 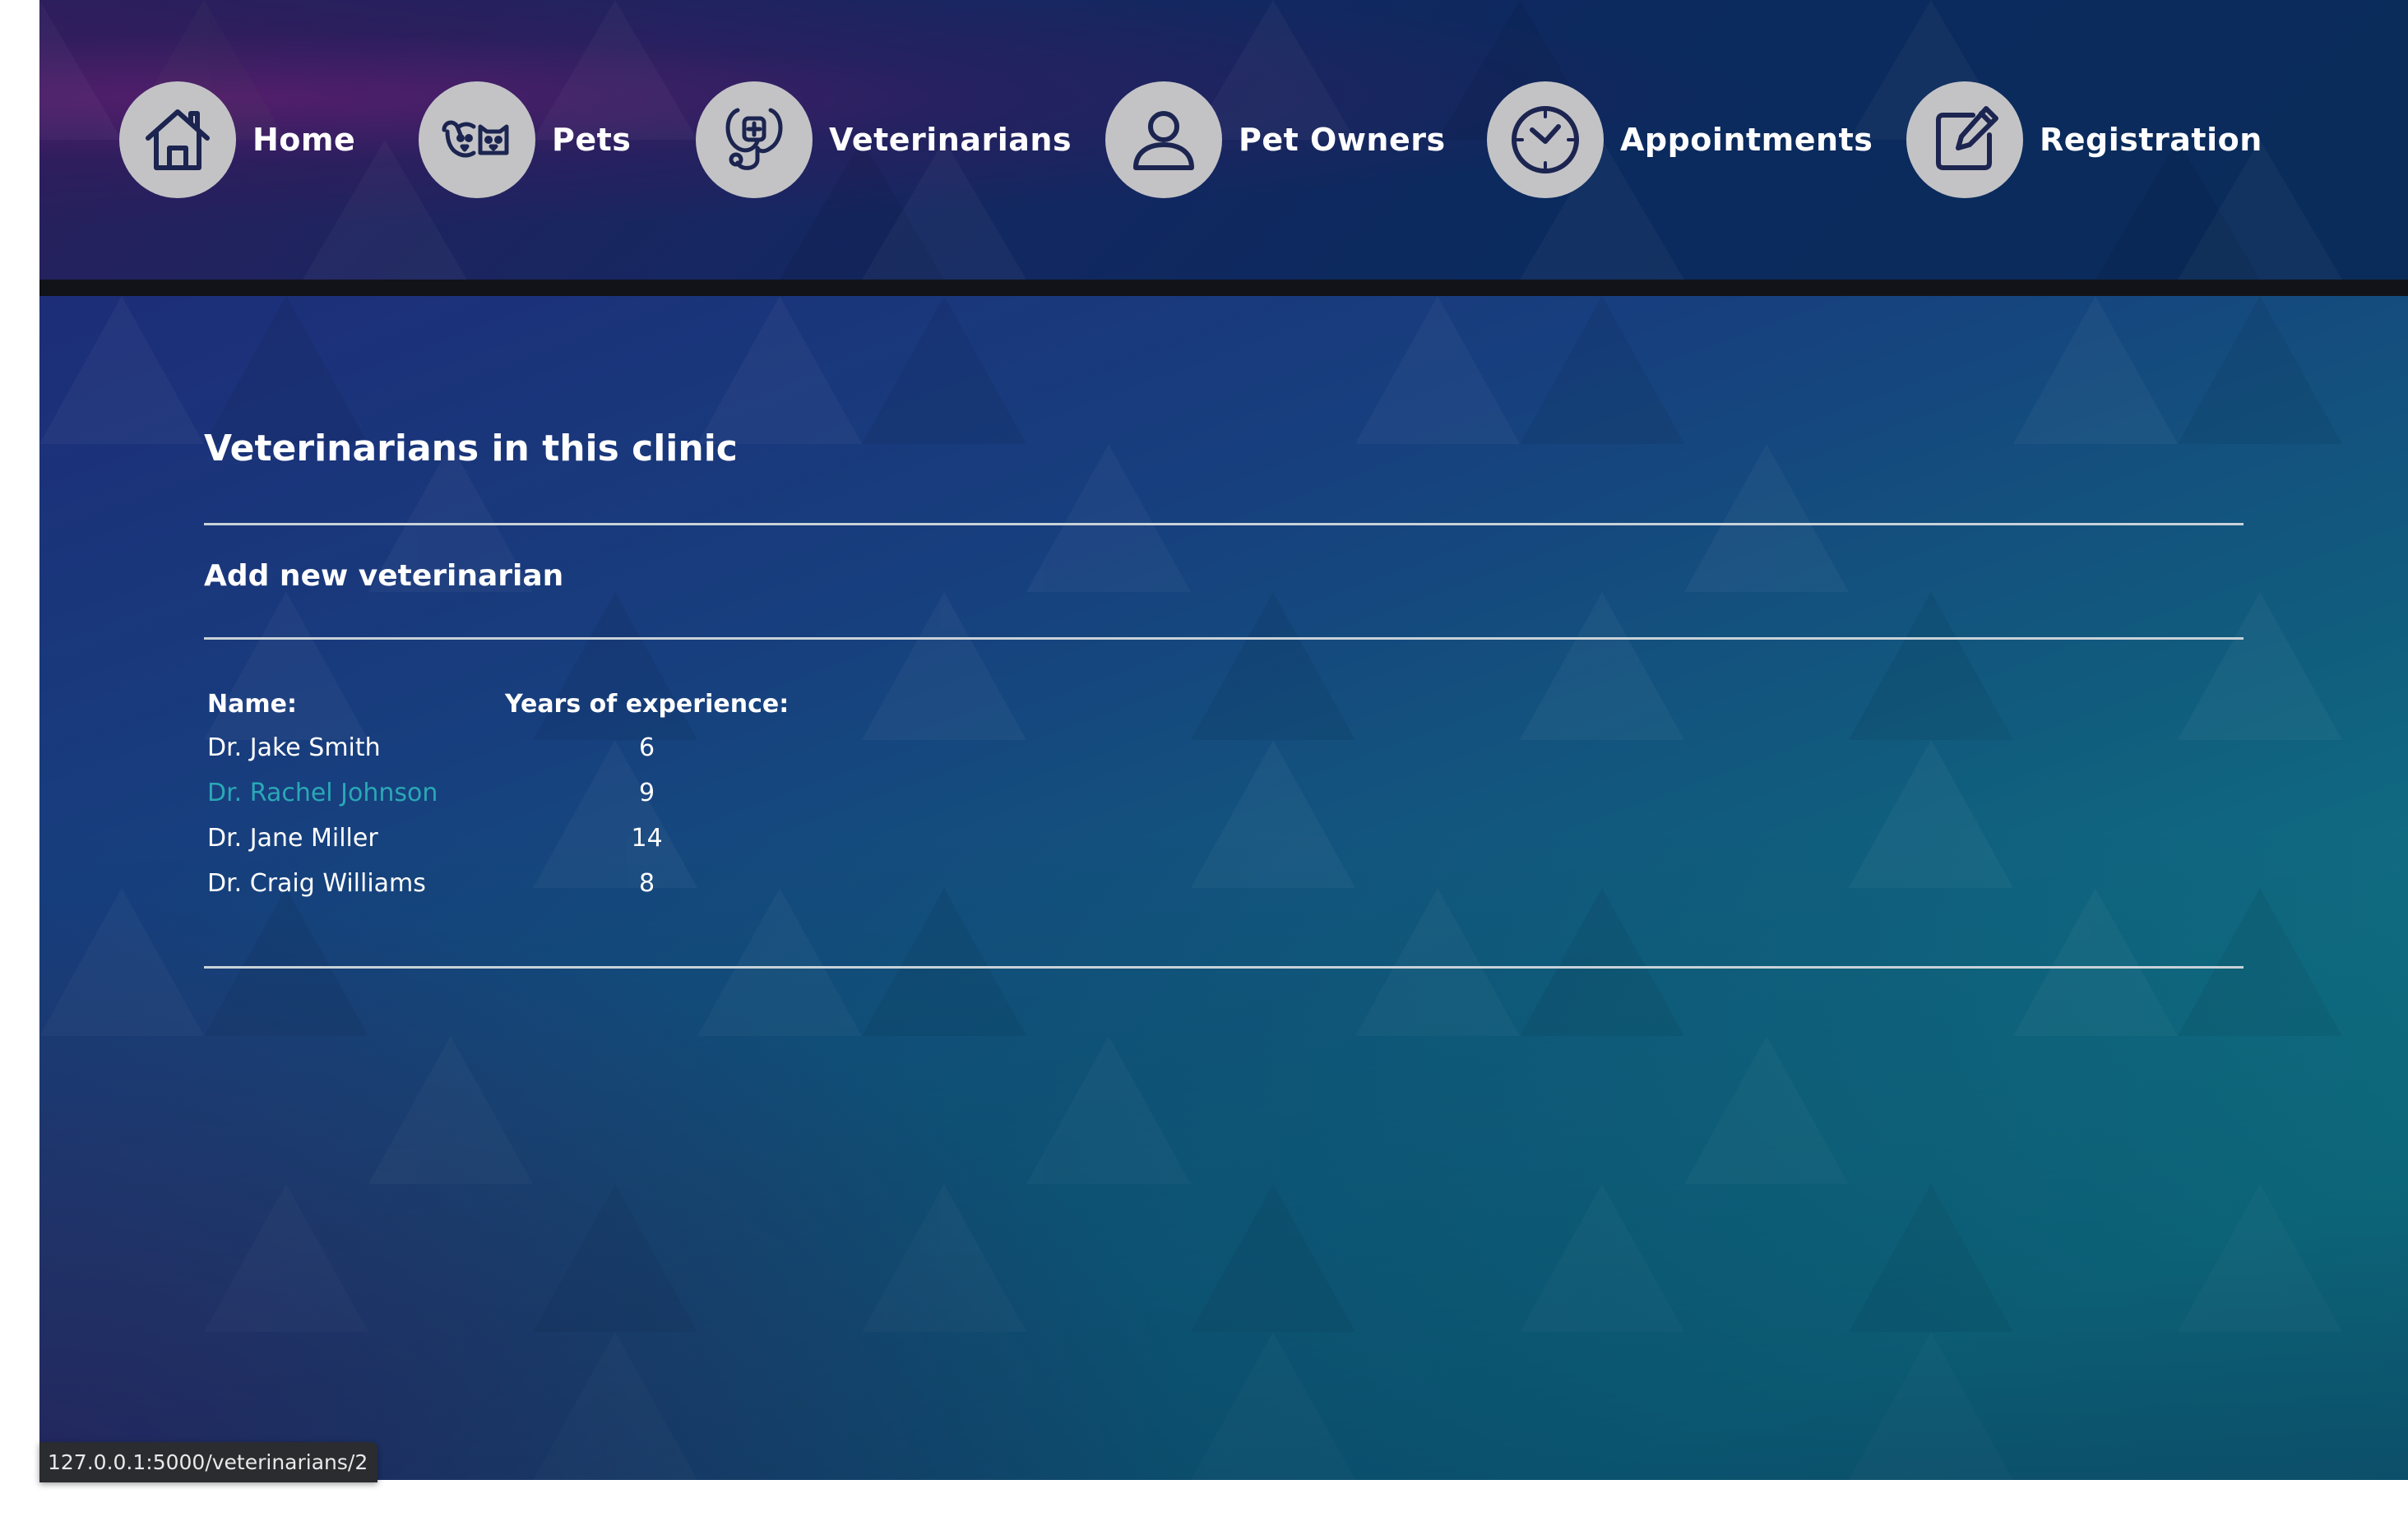 I want to click on page-title: Veterinarians in this clinic, so click(x=471, y=448).